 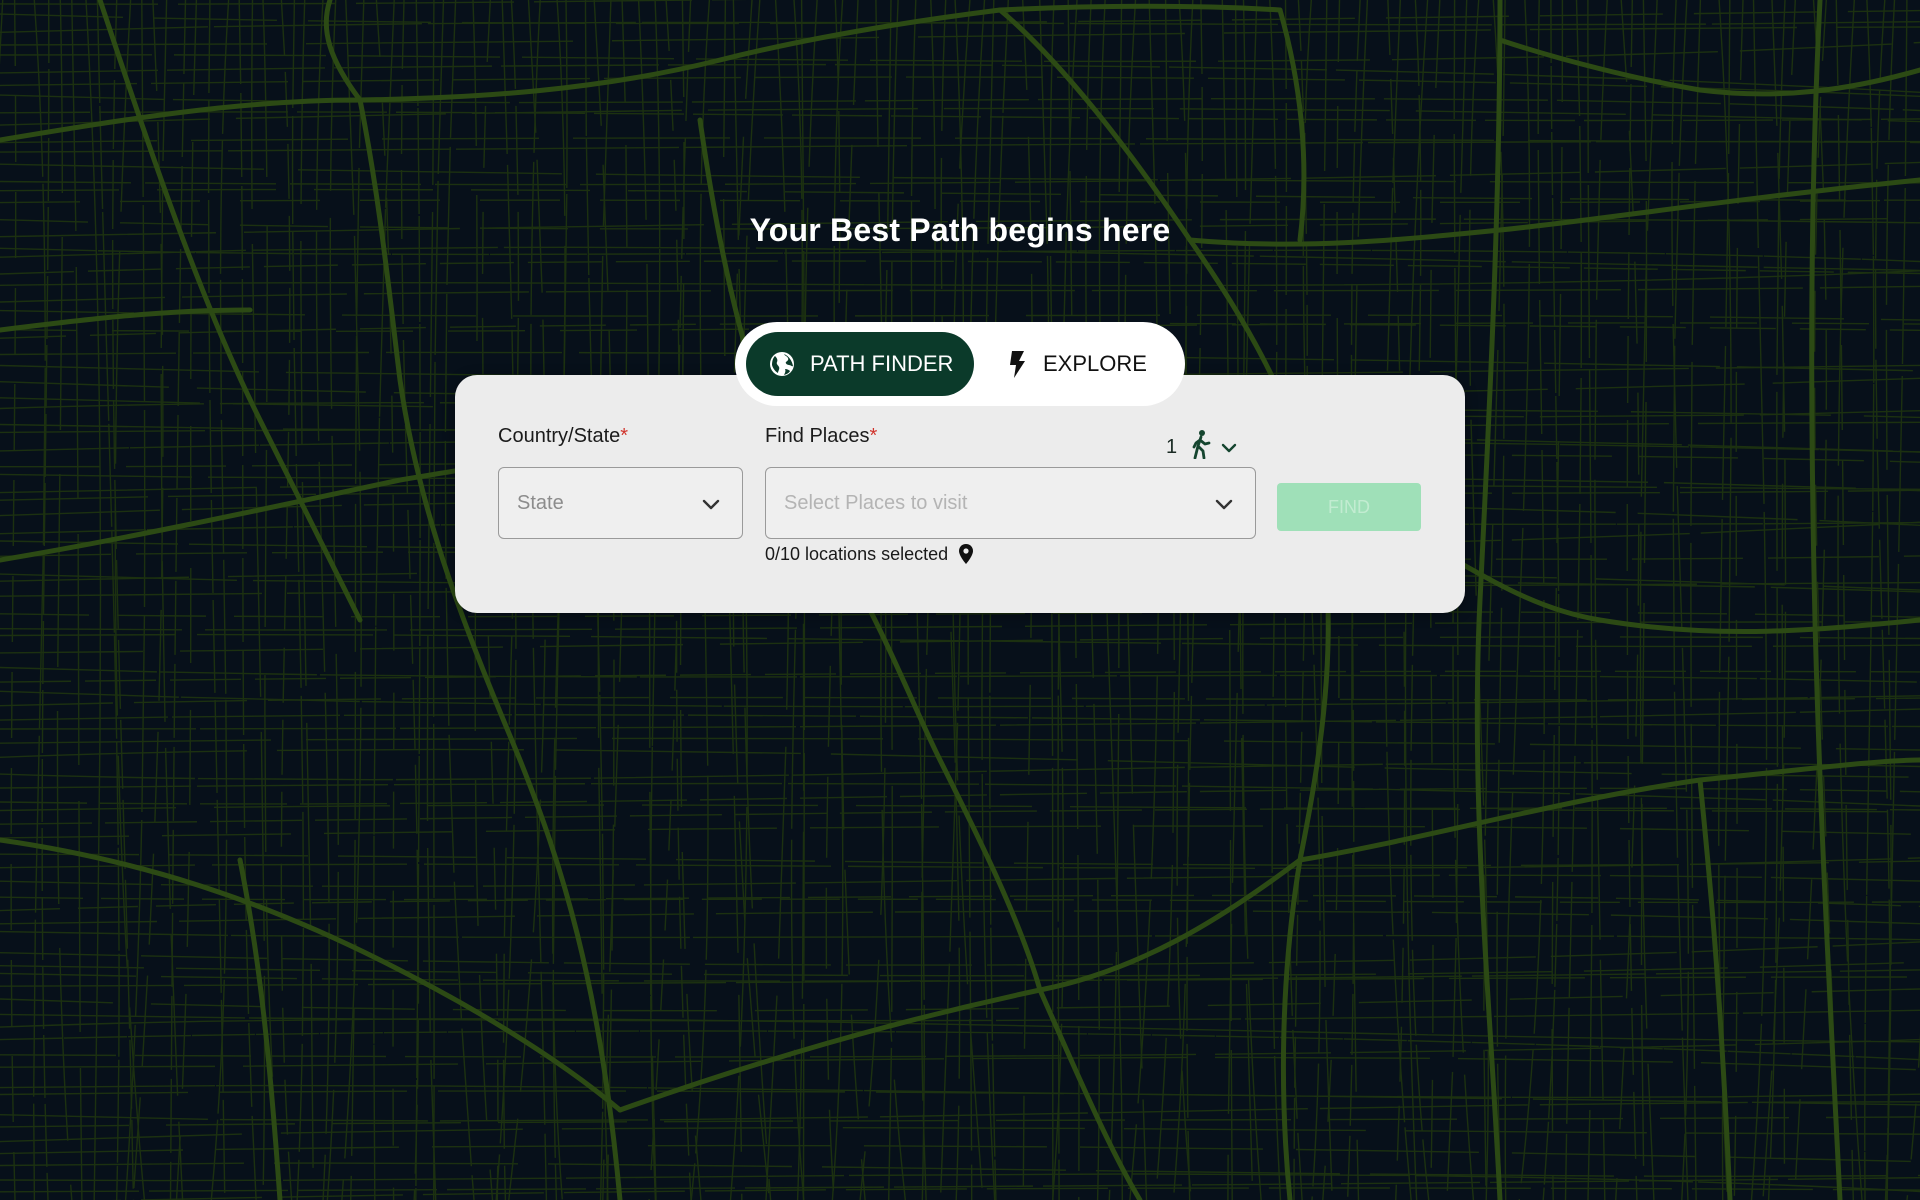 I want to click on locations-selected-status: 0/10 locations selected, so click(x=869, y=554).